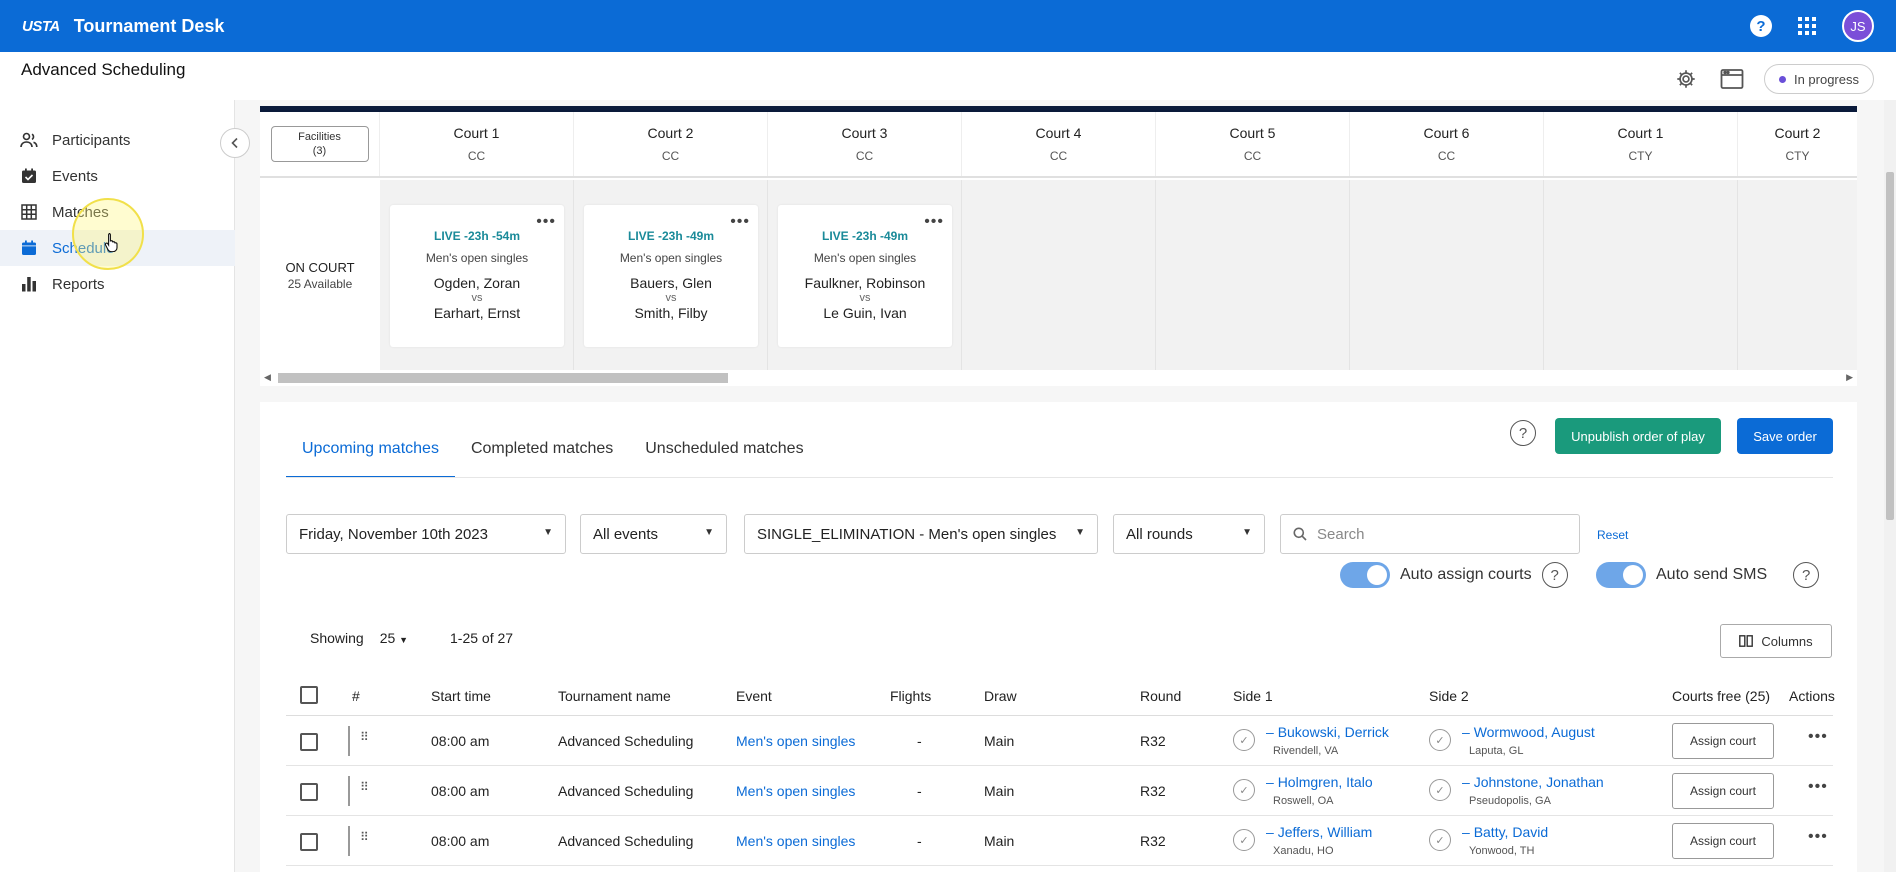 The width and height of the screenshot is (1896, 872). Describe the element at coordinates (1787, 641) in the screenshot. I see `columns-label: Columns` at that location.